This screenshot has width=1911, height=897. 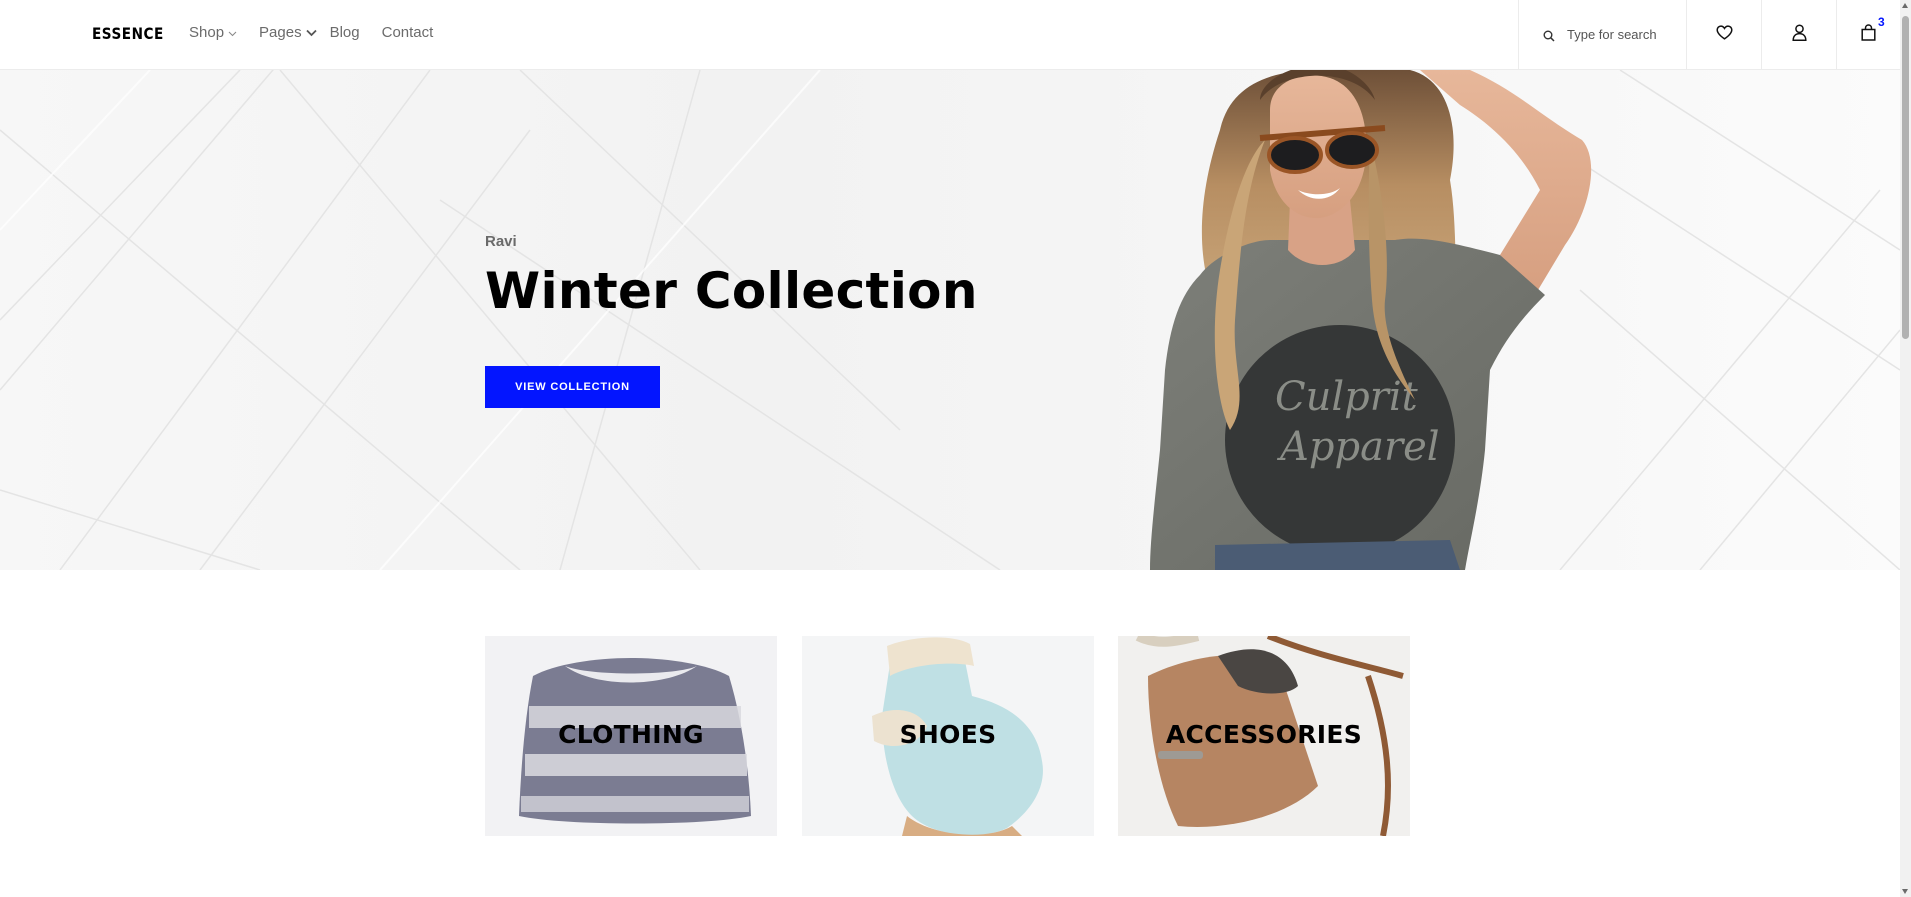 I want to click on hero-model-image: Culprit Apparel, so click(x=1371, y=320).